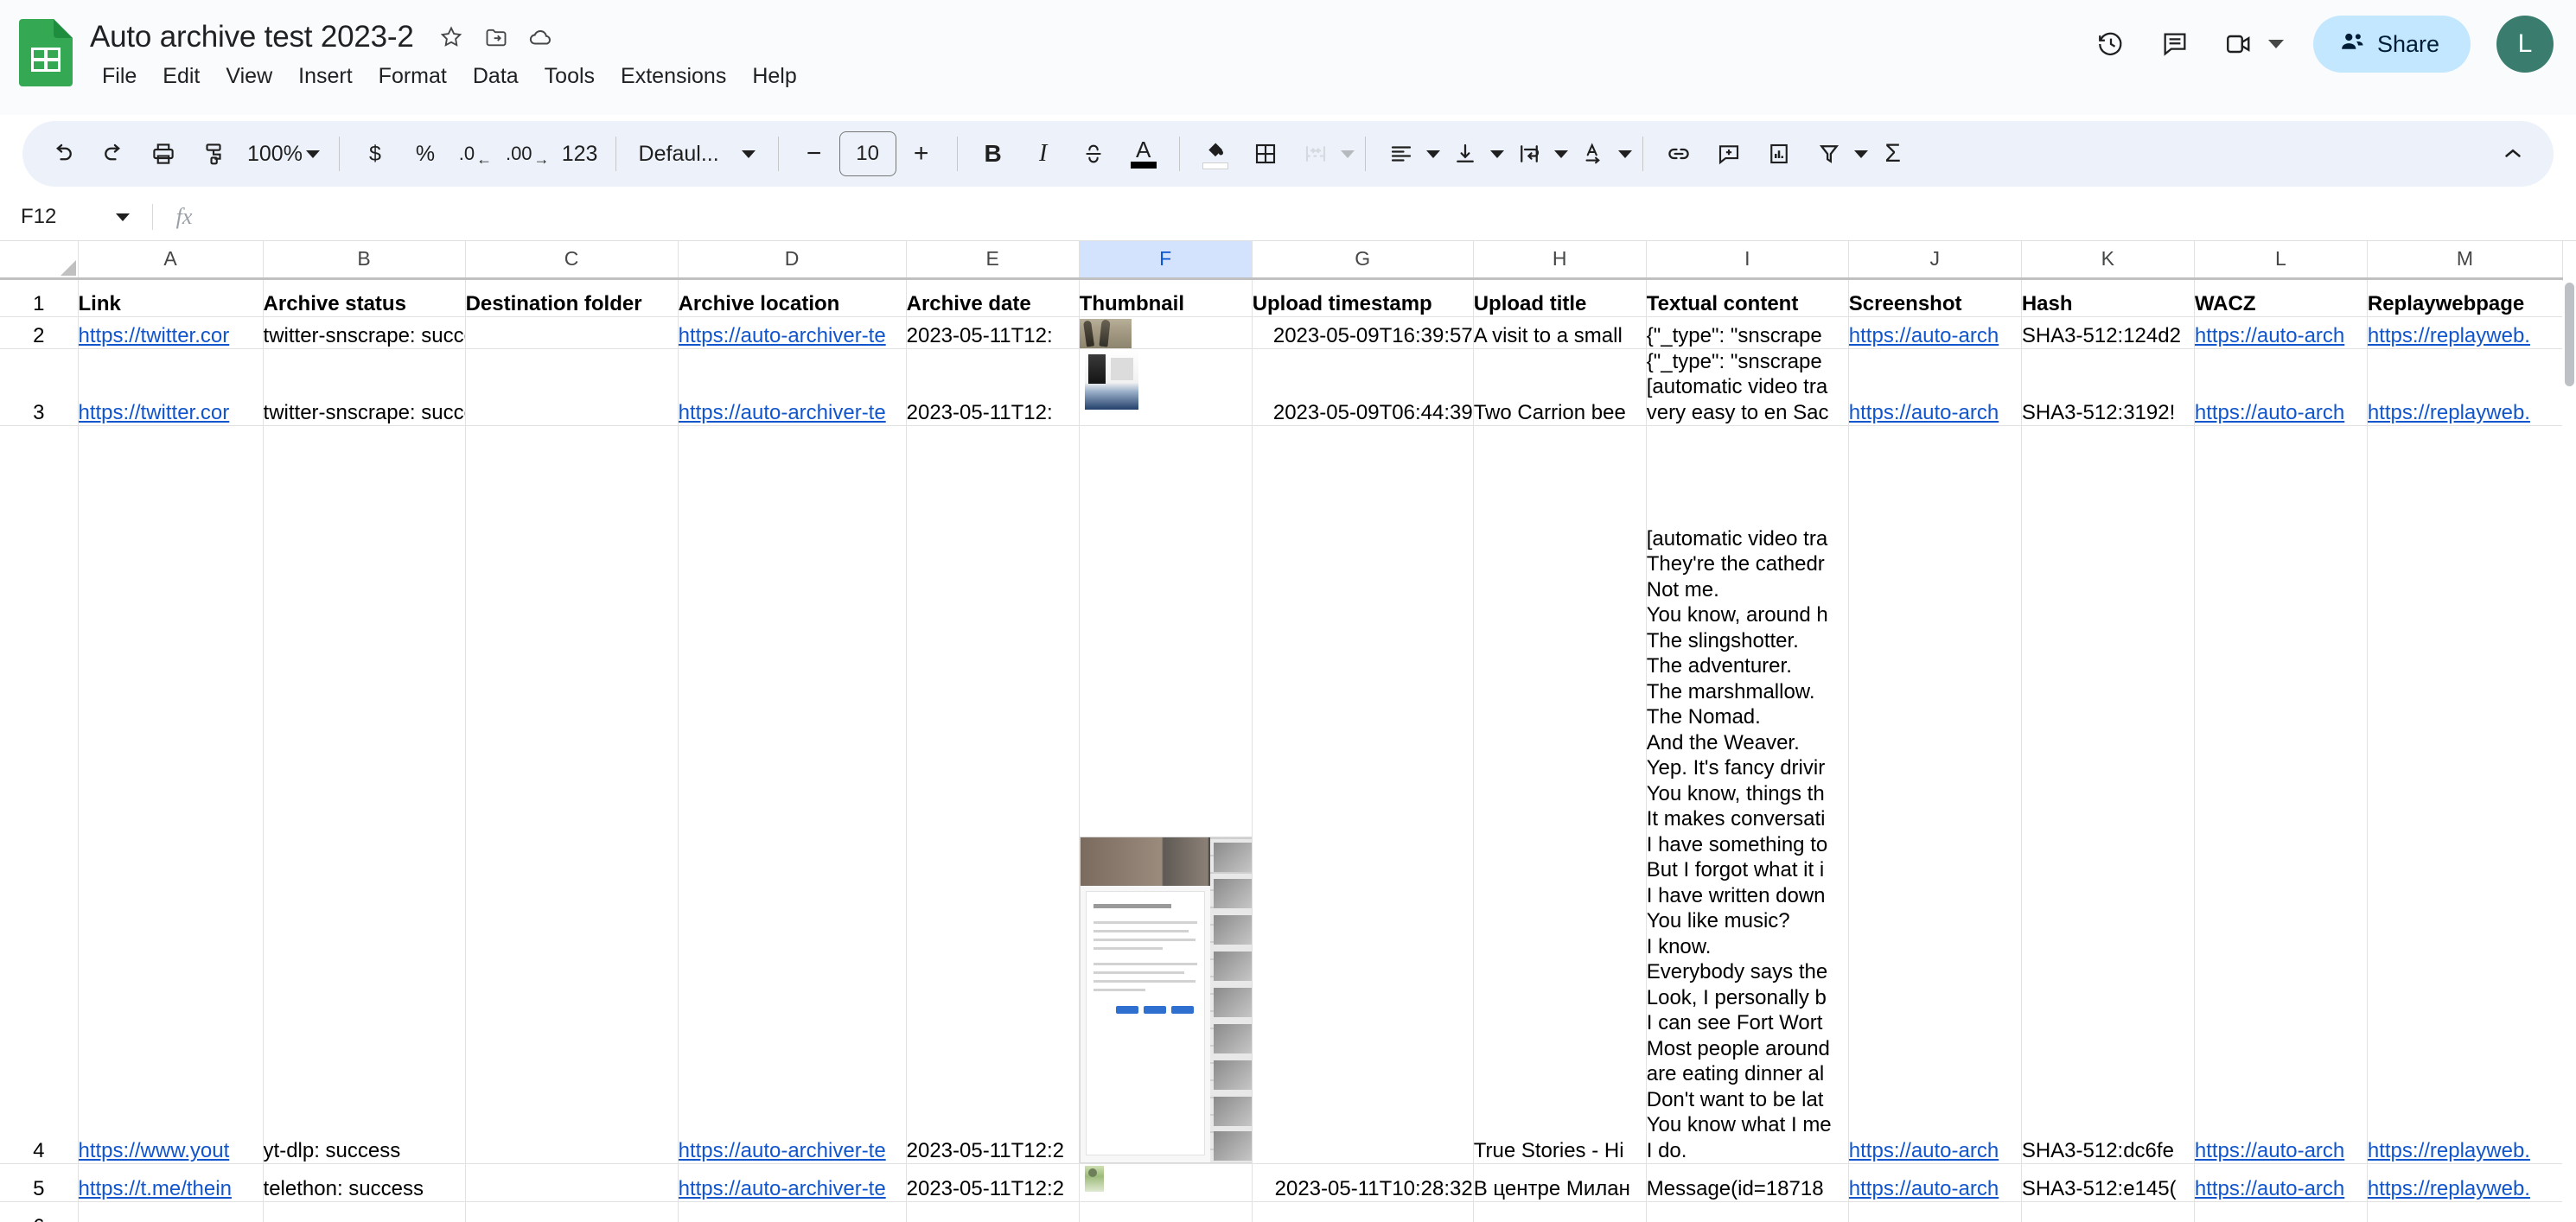  Describe the element at coordinates (2465, 1211) in the screenshot. I see `cell-m6` at that location.